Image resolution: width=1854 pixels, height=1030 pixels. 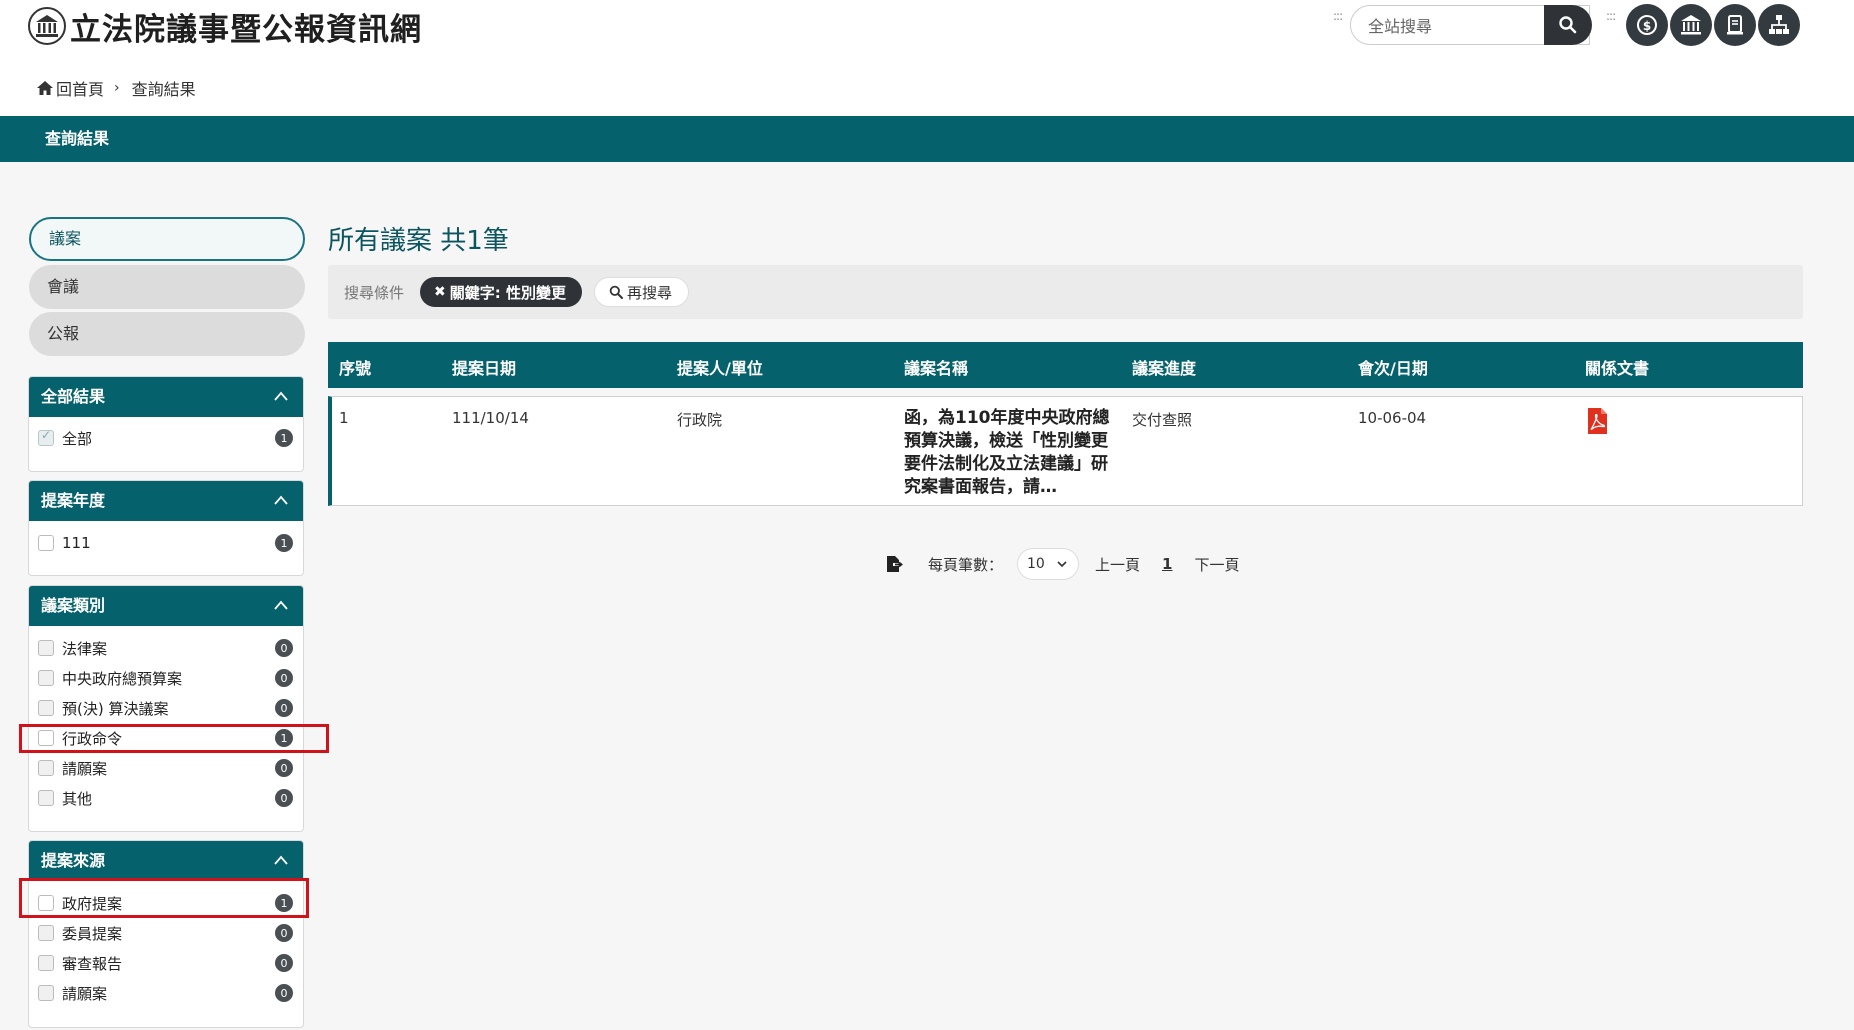 What do you see at coordinates (1117, 564) in the screenshot?
I see `prev-page-link: 上一頁` at bounding box center [1117, 564].